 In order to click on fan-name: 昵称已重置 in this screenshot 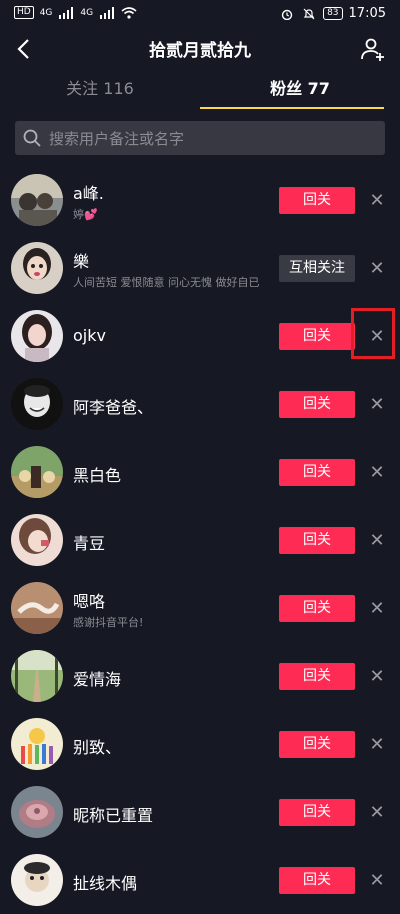, I will do `click(113, 814)`.